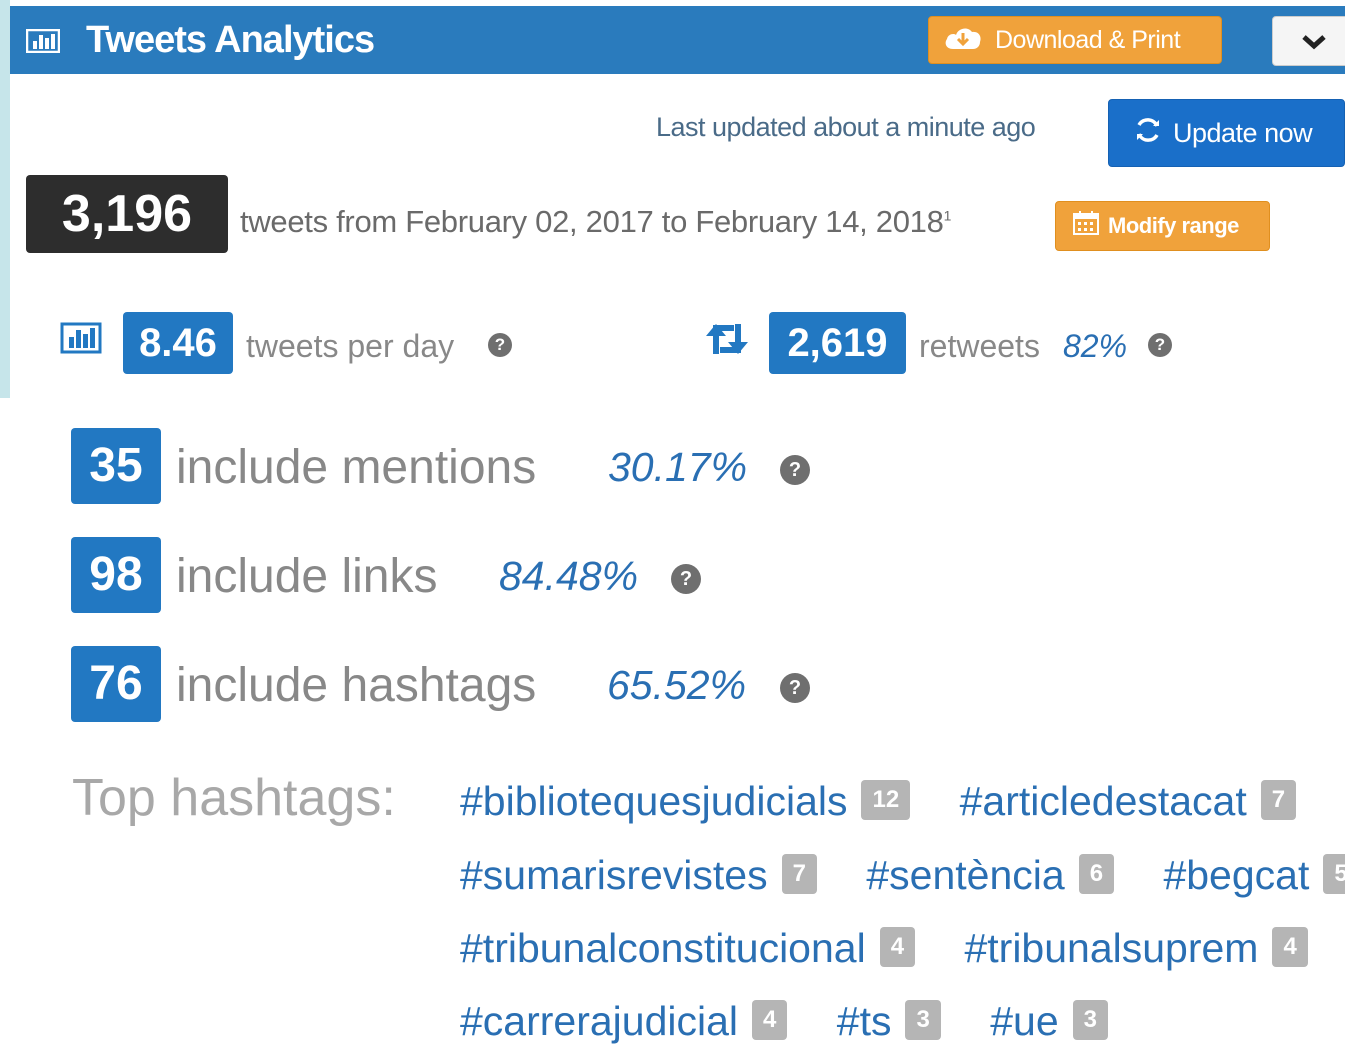  Describe the element at coordinates (1334, 874) in the screenshot. I see `hashtag-count: 5` at that location.